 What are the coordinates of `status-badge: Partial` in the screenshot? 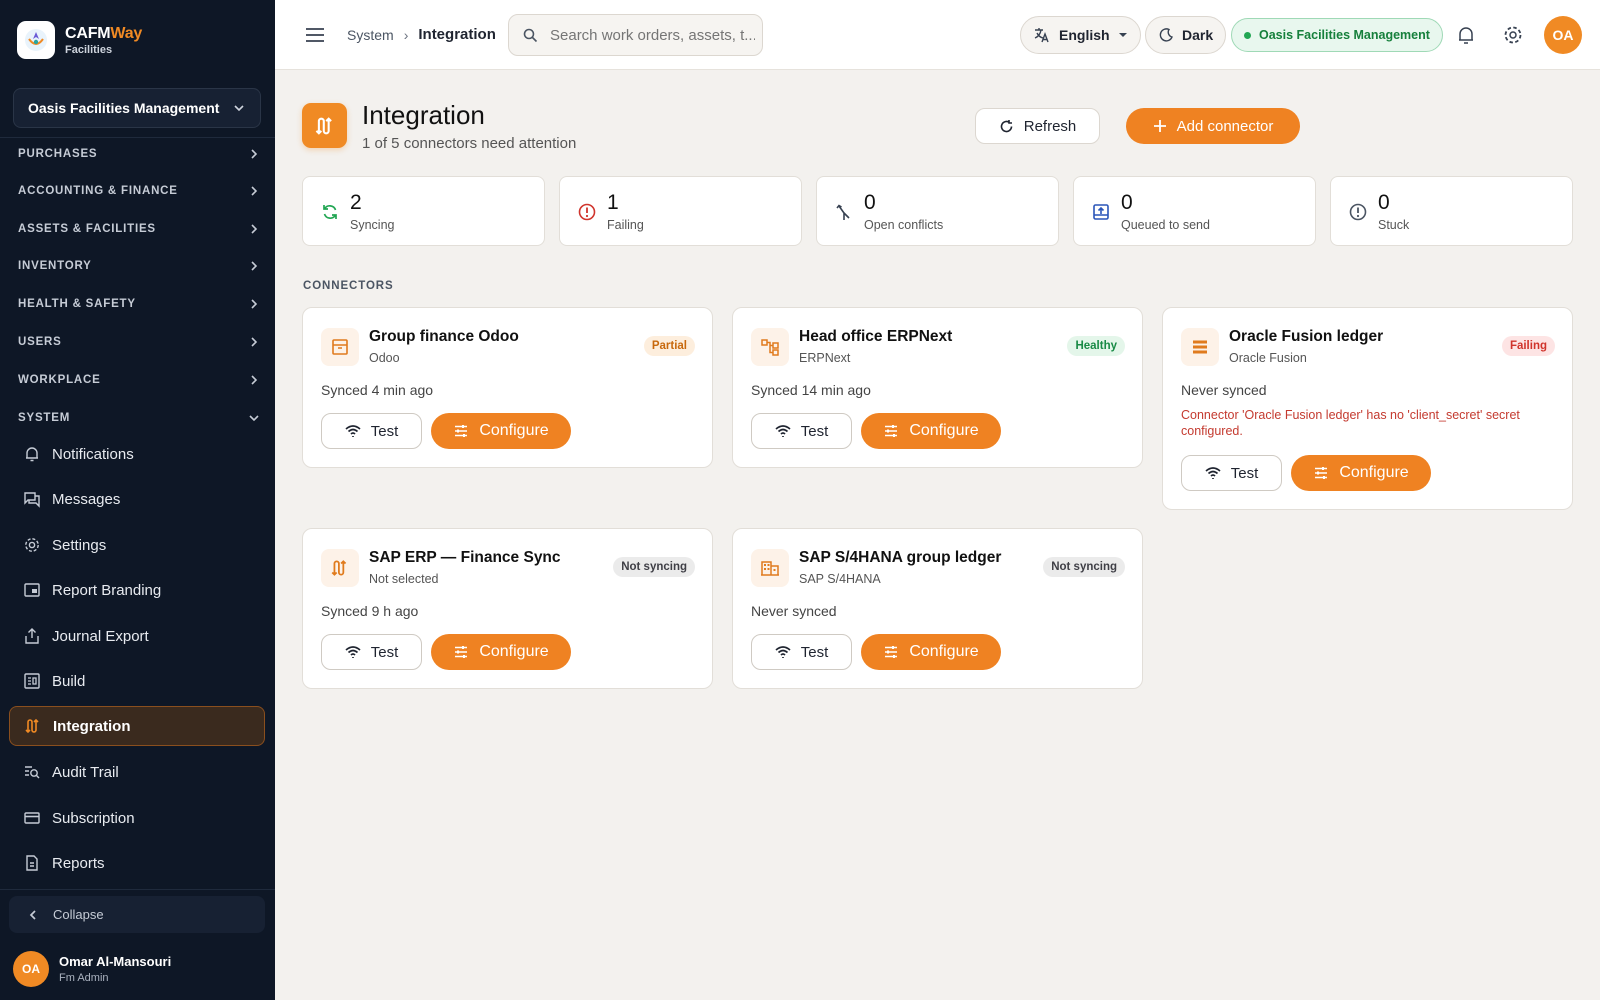 It's located at (669, 346).